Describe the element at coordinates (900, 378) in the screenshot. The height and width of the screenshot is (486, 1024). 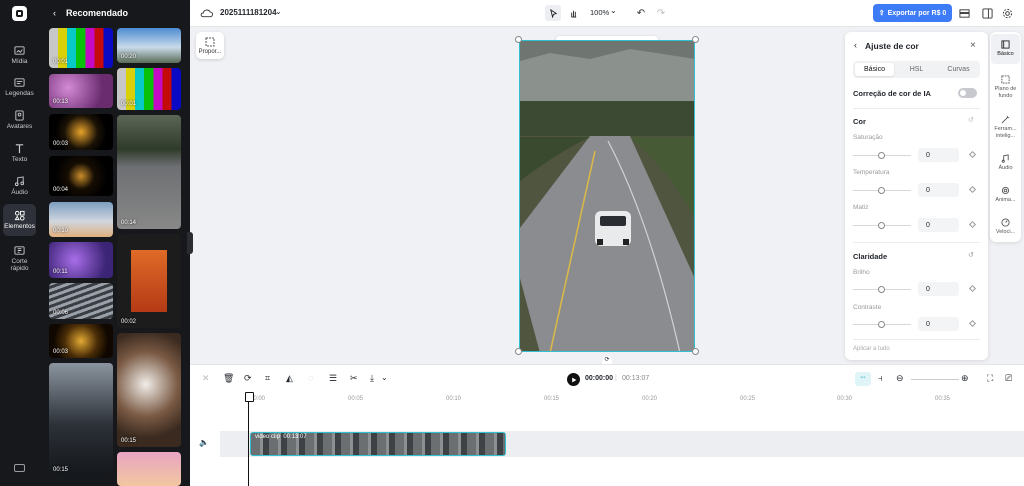
I see `zoom-out-icon: ⊖` at that location.